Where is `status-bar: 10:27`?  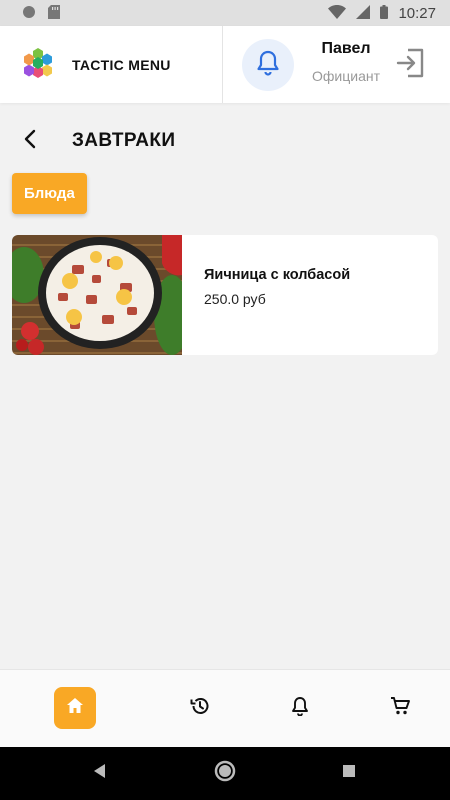
status-bar: 10:27 is located at coordinates (225, 13).